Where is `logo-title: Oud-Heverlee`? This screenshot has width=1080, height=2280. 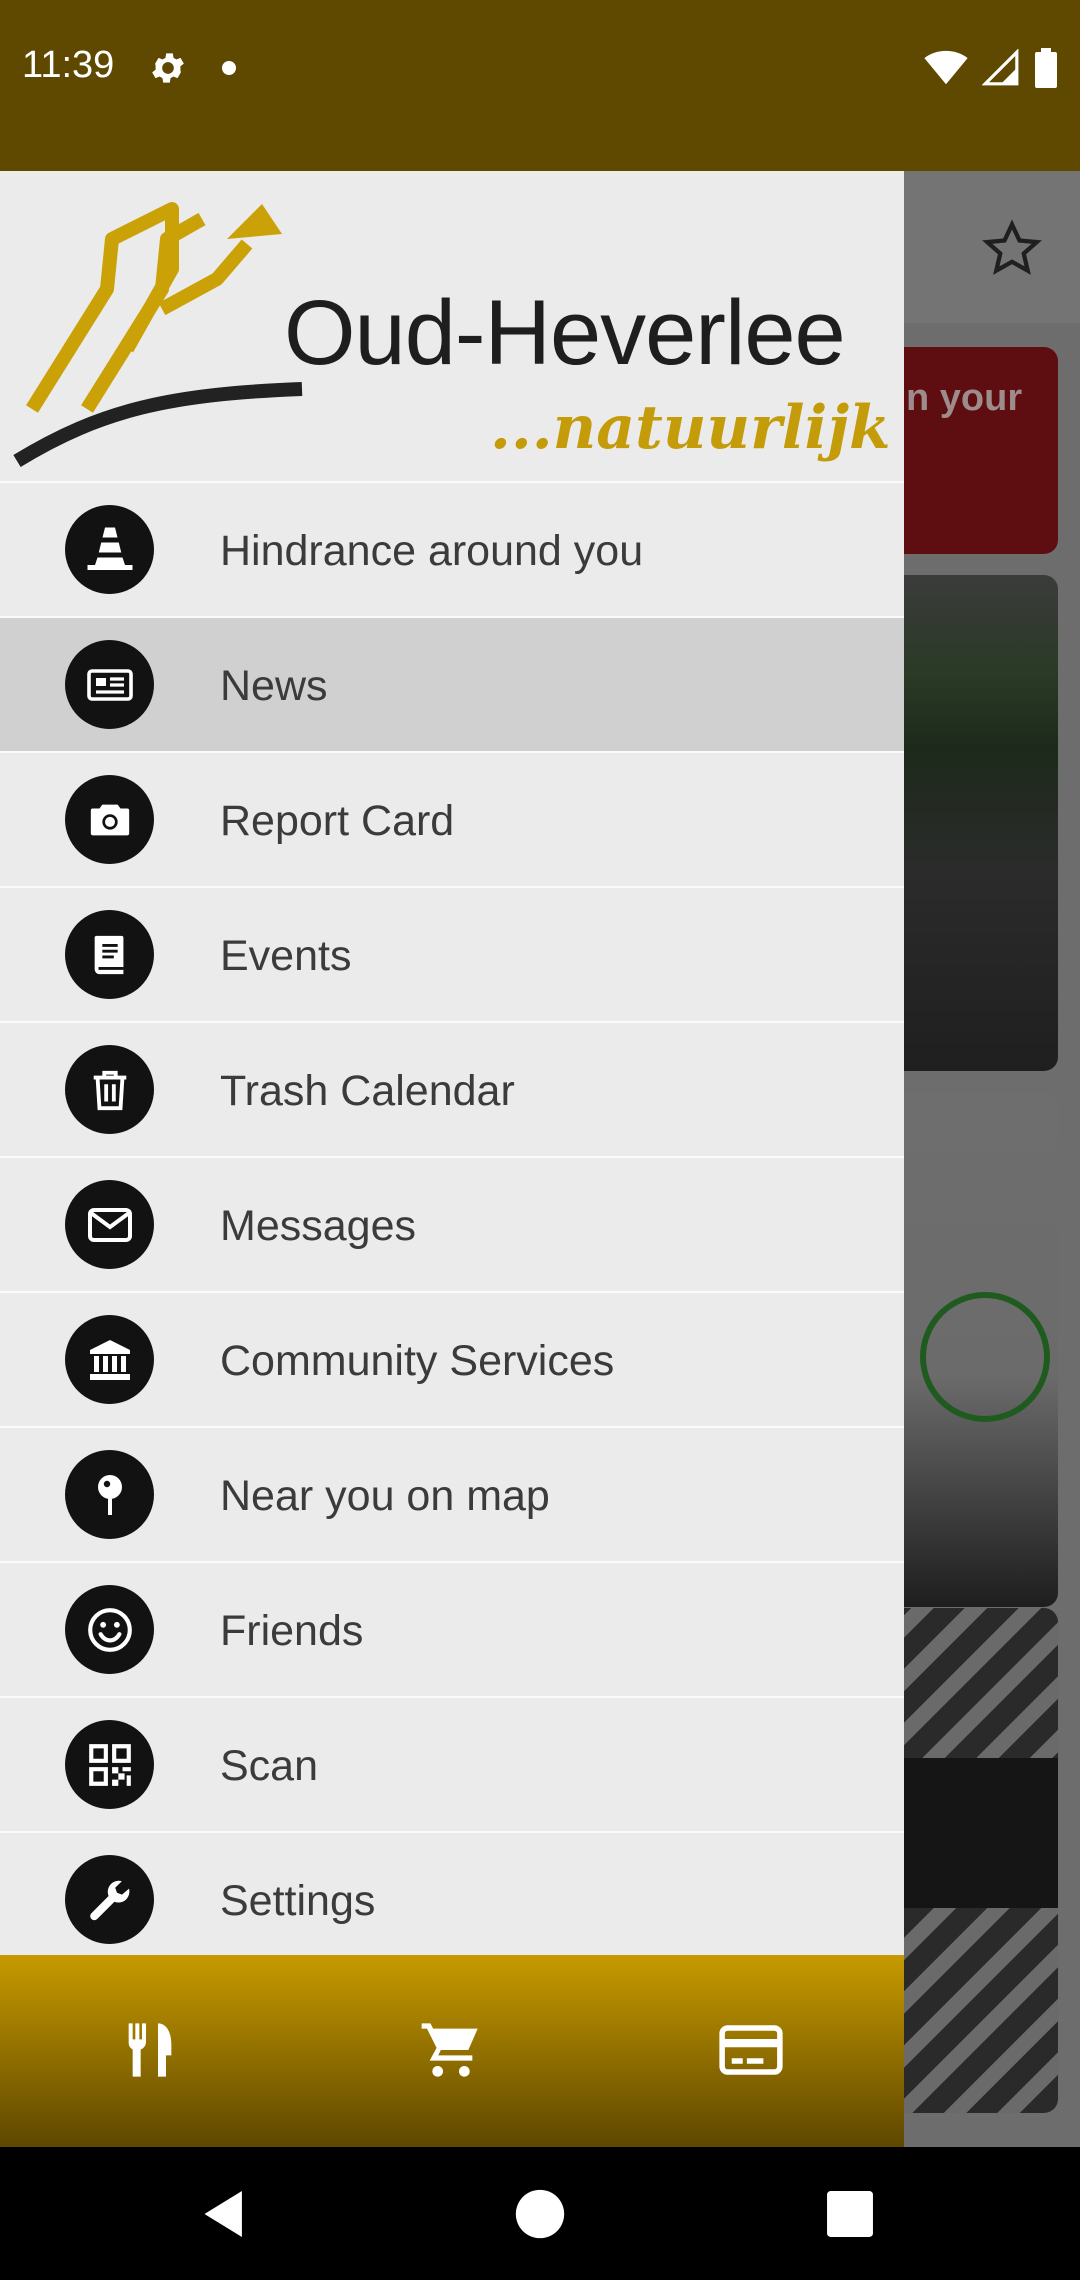 logo-title: Oud-Heverlee is located at coordinates (565, 333).